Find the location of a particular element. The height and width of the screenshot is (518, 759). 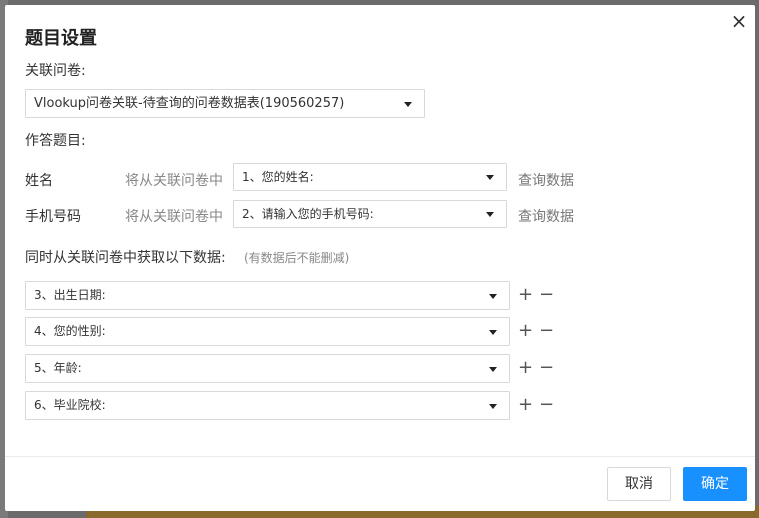

field-phone-select: 2、请输入您的手机号码: is located at coordinates (370, 214).